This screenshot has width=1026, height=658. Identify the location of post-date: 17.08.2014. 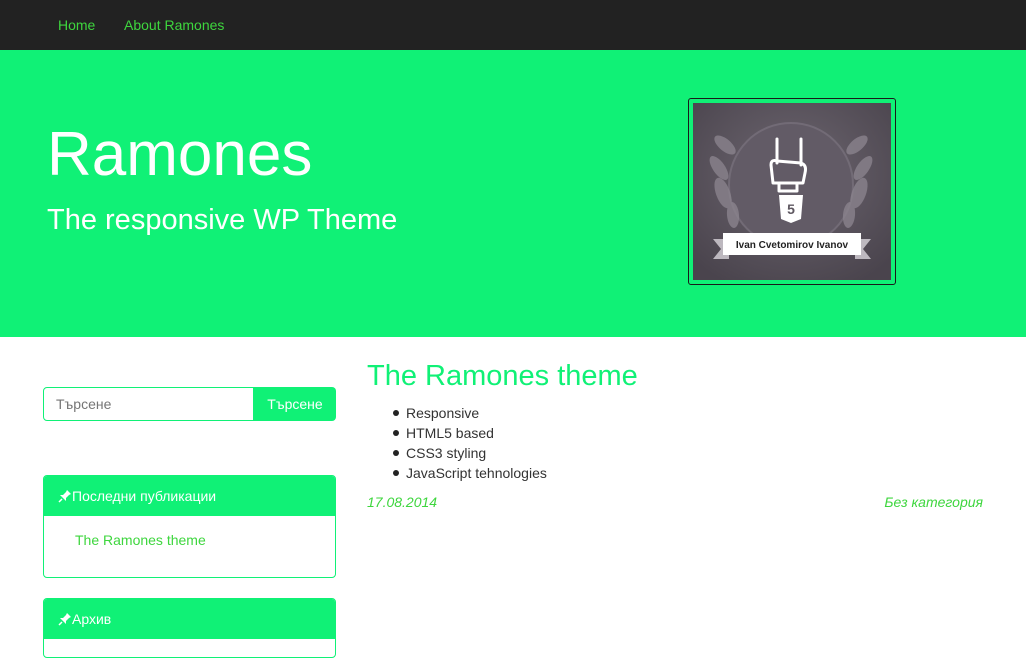
(402, 502).